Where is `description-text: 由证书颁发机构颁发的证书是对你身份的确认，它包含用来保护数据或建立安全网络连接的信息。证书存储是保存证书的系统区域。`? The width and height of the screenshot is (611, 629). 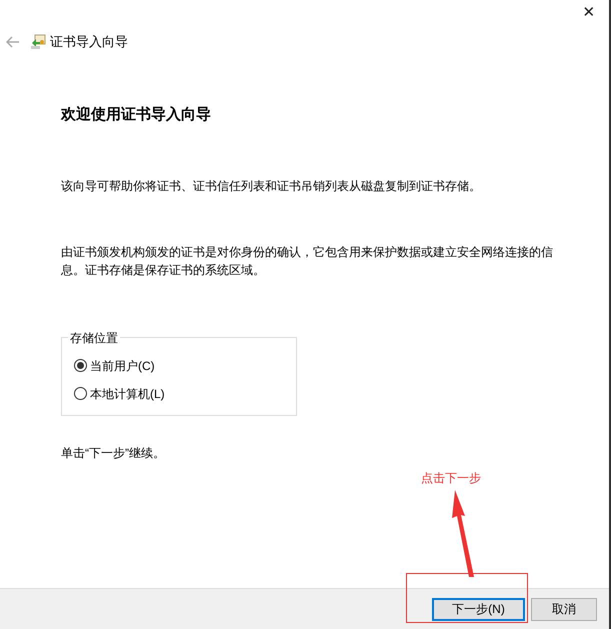 description-text: 由证书颁发机构颁发的证书是对你身份的确认，它包含用来保护数据或建立安全网络连接的信息。证书存储是保存证书的系统区域。 is located at coordinates (307, 261).